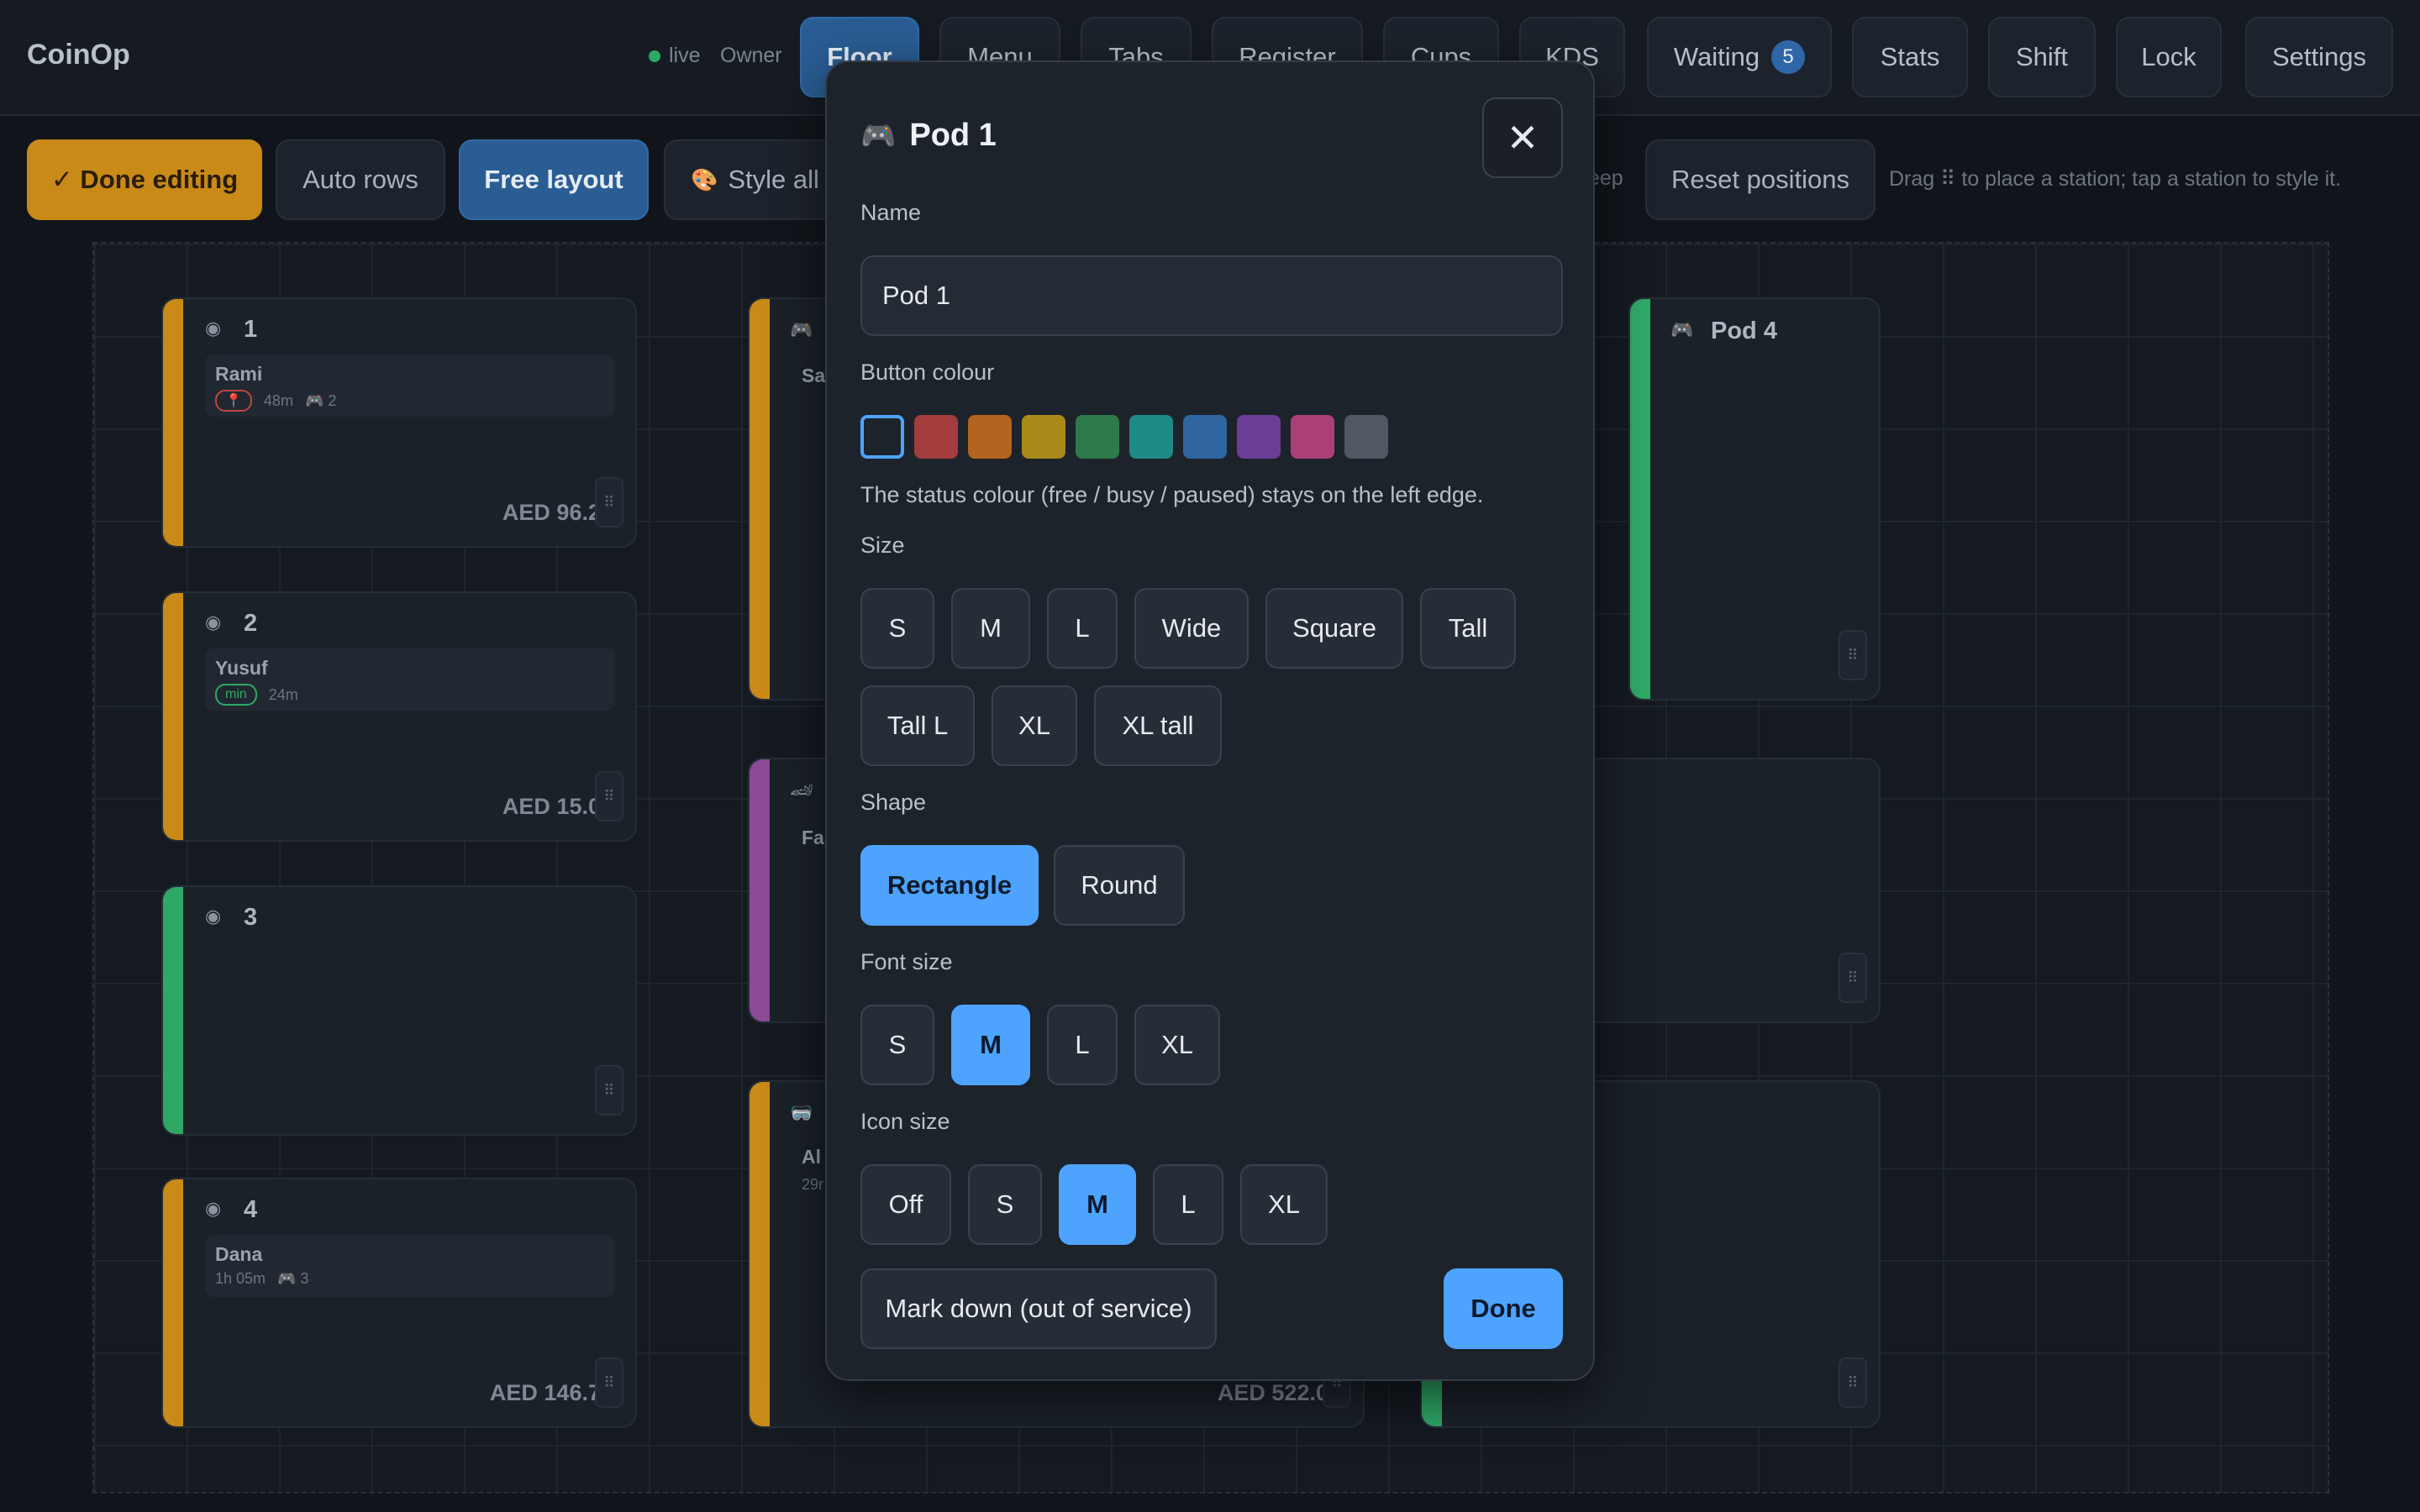 Image resolution: width=2420 pixels, height=1512 pixels. I want to click on tab-waiting: Waiting 5, so click(1740, 57).